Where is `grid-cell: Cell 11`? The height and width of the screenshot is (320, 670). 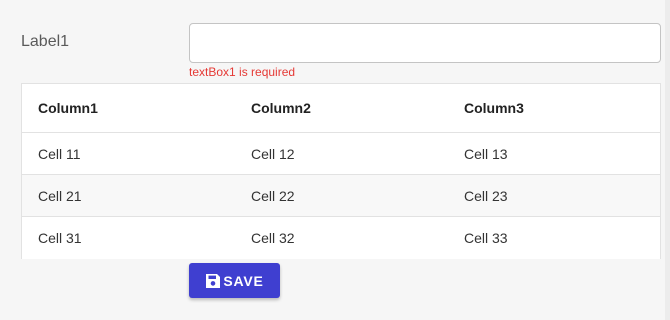 grid-cell: Cell 11 is located at coordinates (136, 153).